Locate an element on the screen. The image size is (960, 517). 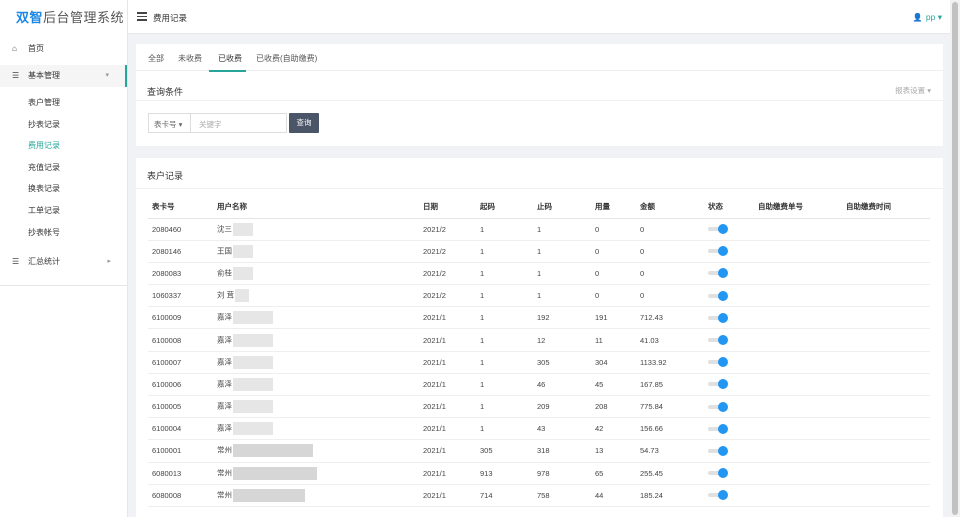
query-section-title: 查询条件 is located at coordinates (165, 92).